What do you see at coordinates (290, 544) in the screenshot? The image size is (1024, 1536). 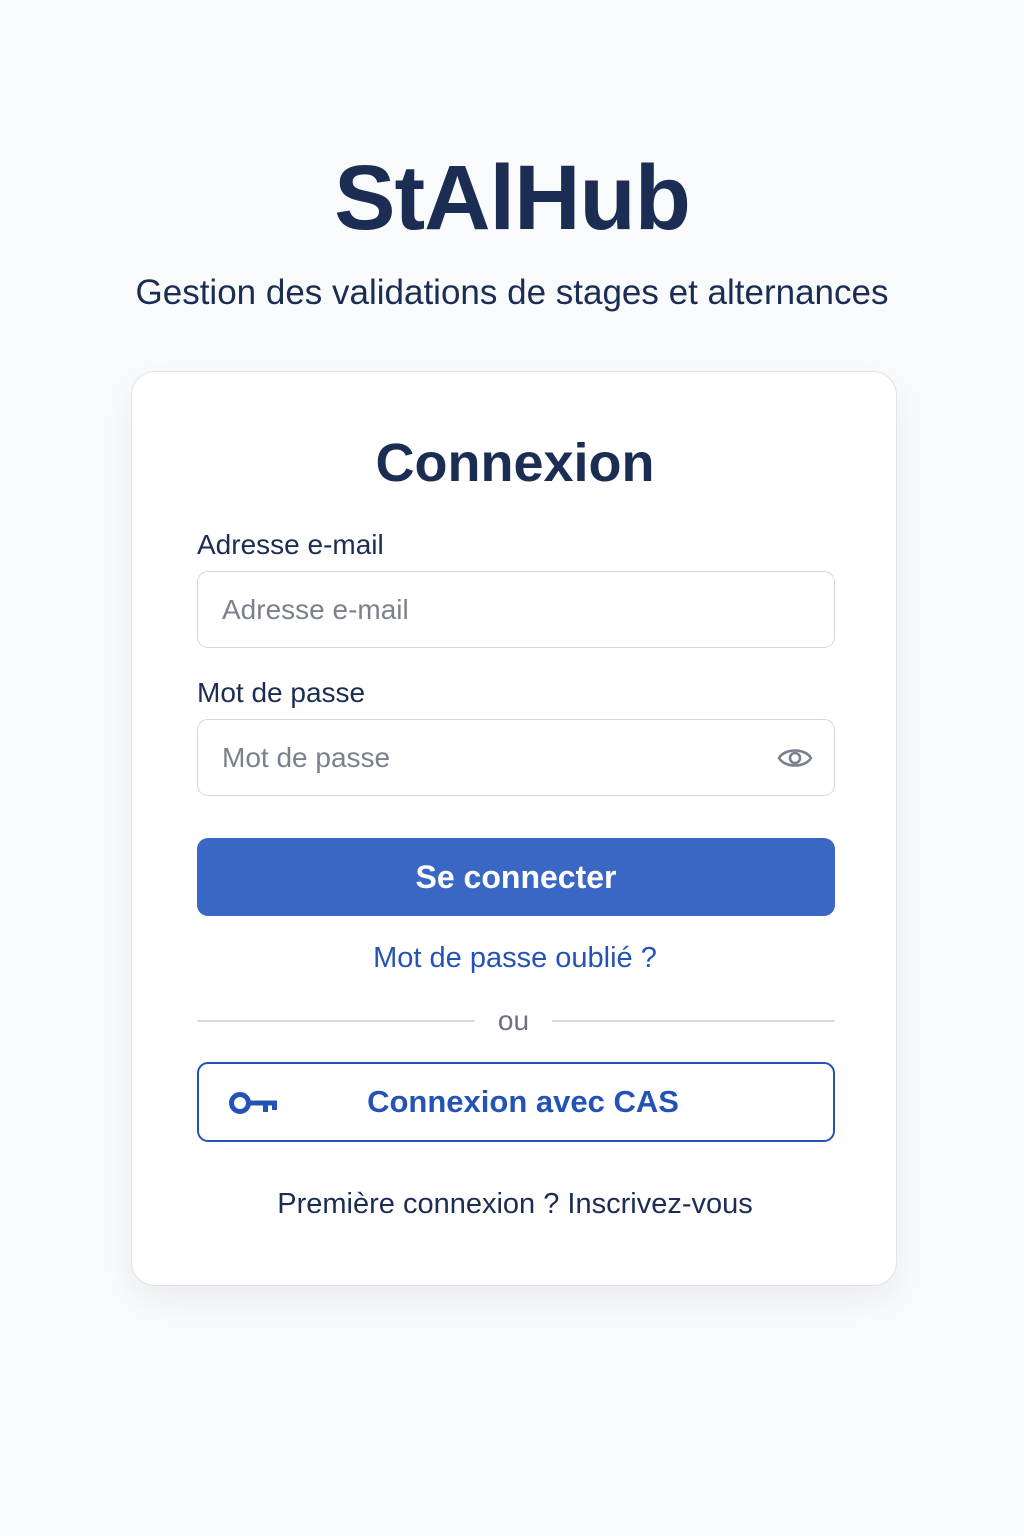 I see `email-label: Adresse e-mail` at bounding box center [290, 544].